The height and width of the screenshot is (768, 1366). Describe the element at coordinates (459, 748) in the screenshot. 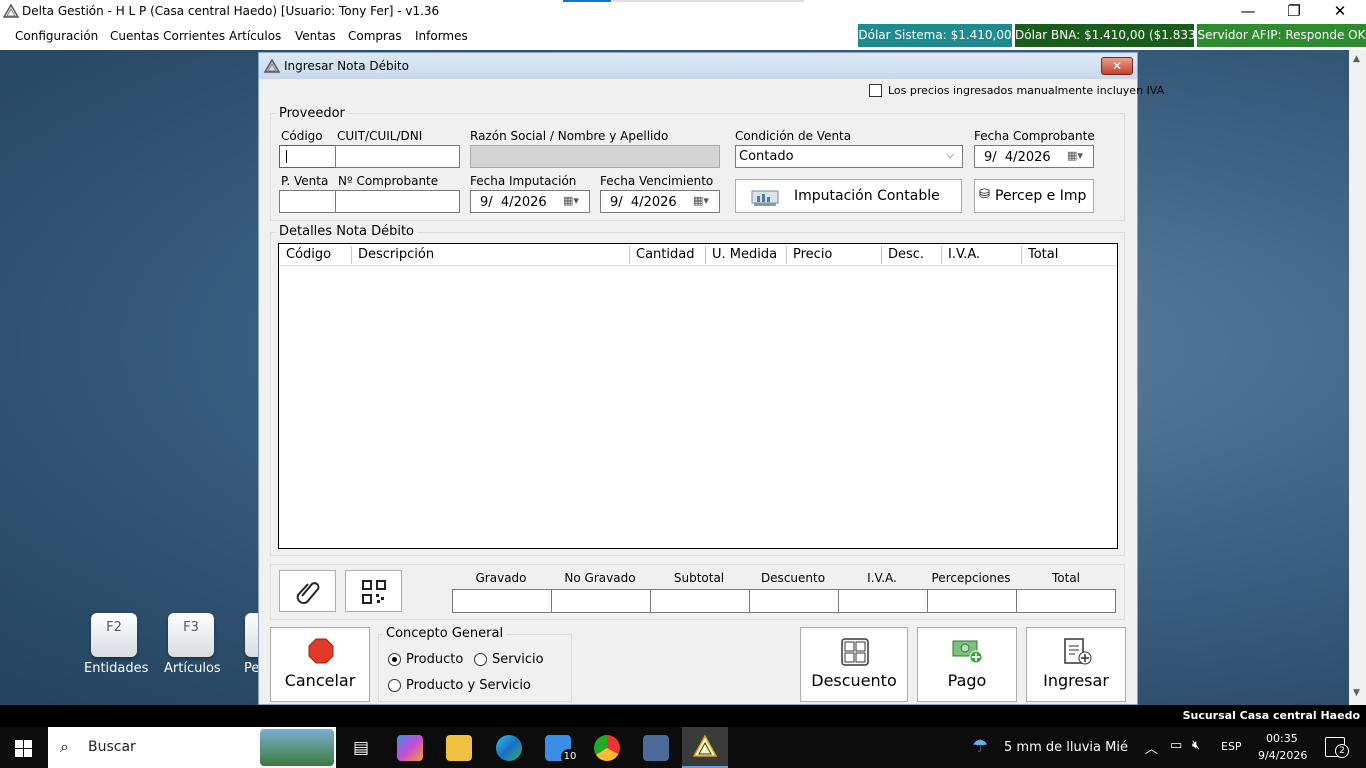

I see `file-explorer-icon` at that location.